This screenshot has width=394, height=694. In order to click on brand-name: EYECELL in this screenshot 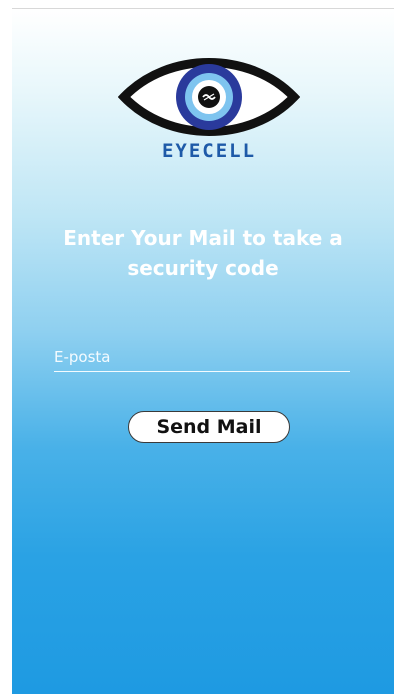, I will do `click(209, 151)`.